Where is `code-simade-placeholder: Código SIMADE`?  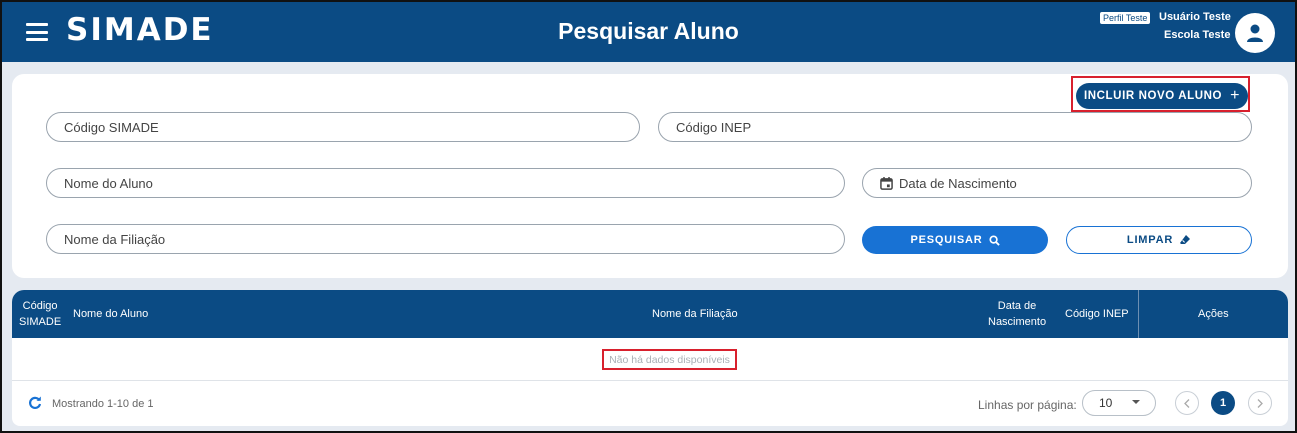
code-simade-placeholder: Código SIMADE is located at coordinates (111, 127).